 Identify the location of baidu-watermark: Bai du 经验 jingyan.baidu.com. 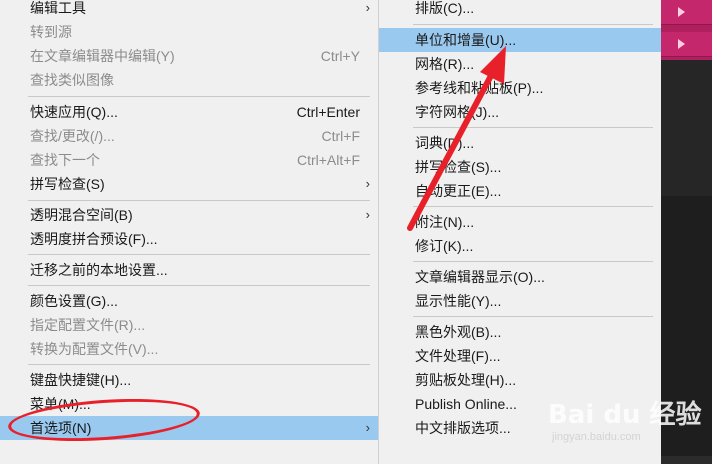
(625, 418).